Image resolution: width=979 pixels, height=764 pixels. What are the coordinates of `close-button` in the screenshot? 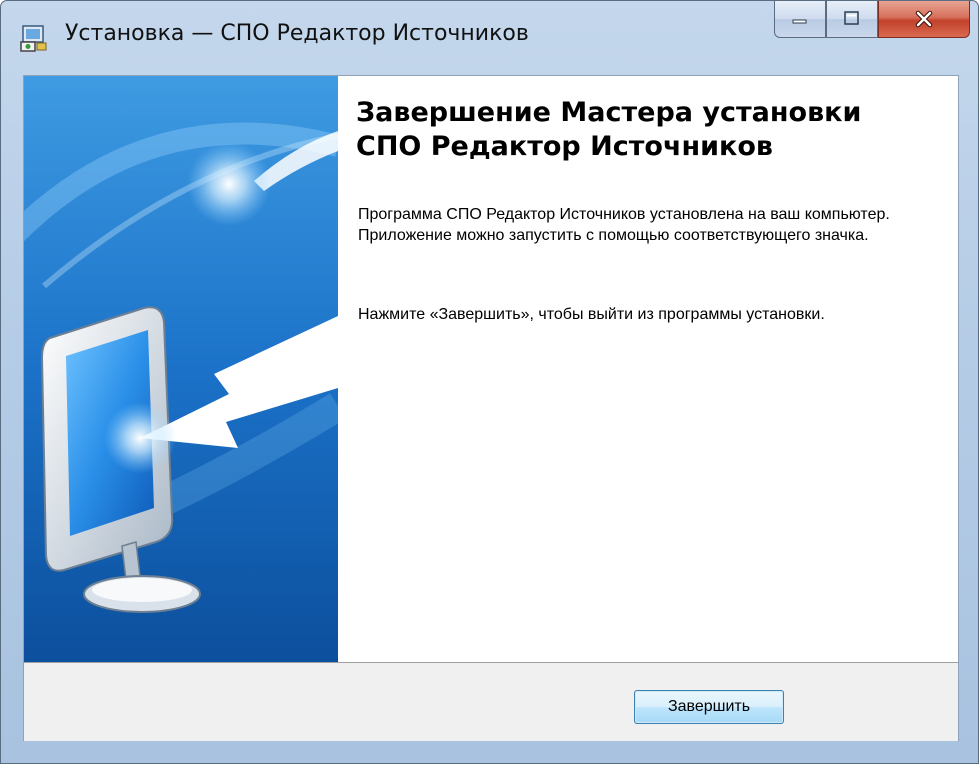 It's located at (924, 19).